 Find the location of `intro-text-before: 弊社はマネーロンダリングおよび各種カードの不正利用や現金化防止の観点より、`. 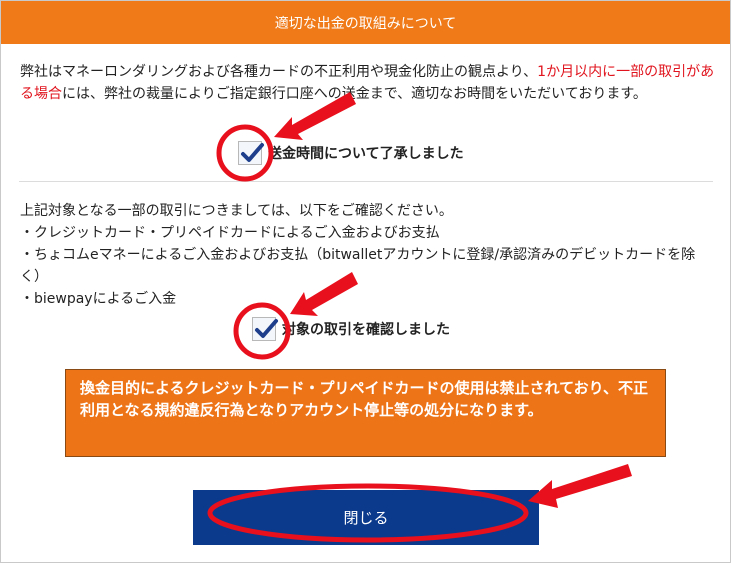

intro-text-before: 弊社はマネーロンダリングおよび各種カードの不正利用や現金化防止の観点より、 is located at coordinates (279, 72).